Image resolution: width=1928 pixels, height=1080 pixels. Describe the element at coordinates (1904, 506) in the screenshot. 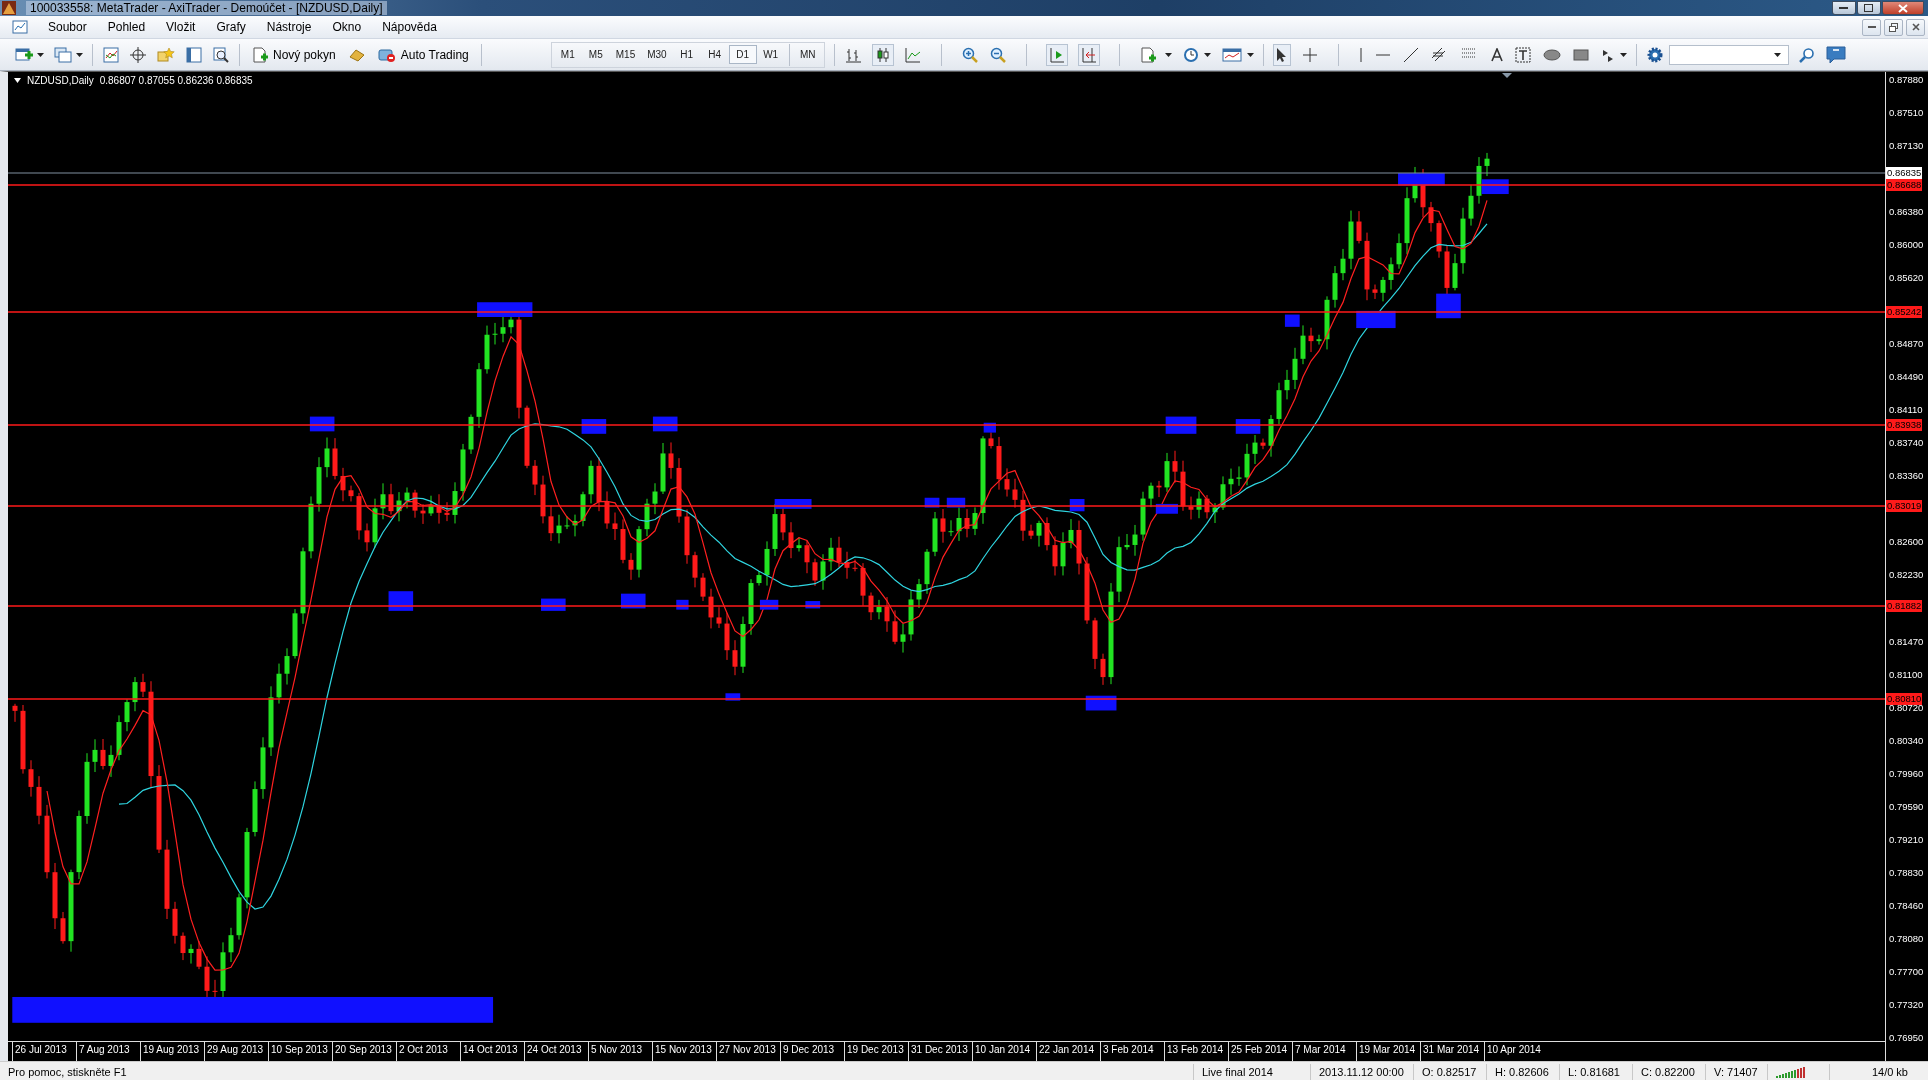

I see `level-price-tag: 0.83019` at that location.